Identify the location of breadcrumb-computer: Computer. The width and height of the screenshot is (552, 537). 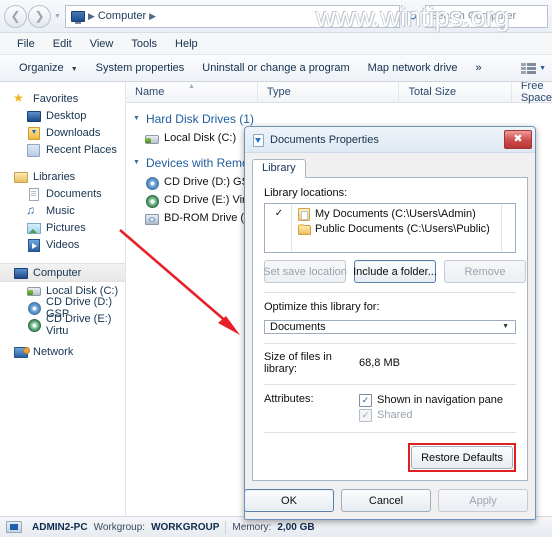
(122, 16).